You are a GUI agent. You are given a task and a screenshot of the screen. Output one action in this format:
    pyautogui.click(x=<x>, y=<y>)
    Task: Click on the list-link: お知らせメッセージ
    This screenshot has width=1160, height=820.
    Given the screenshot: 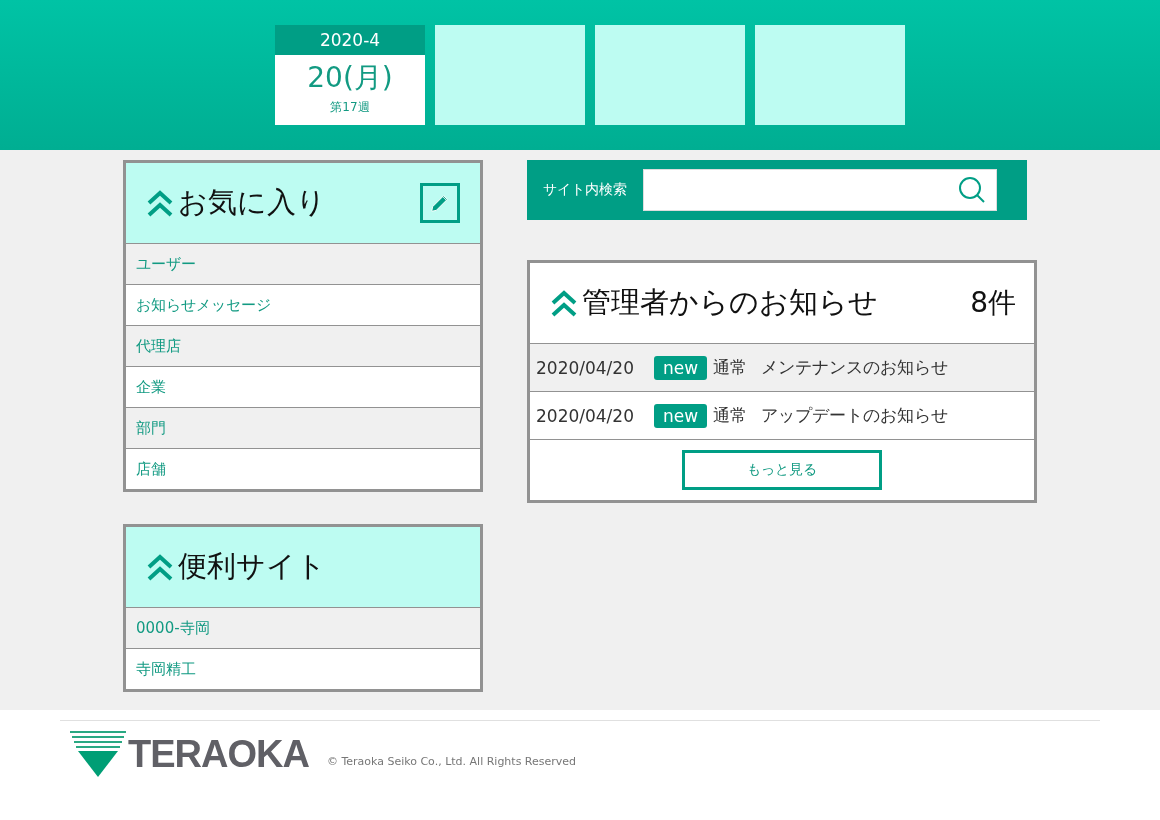 What is the action you would take?
    pyautogui.click(x=203, y=305)
    